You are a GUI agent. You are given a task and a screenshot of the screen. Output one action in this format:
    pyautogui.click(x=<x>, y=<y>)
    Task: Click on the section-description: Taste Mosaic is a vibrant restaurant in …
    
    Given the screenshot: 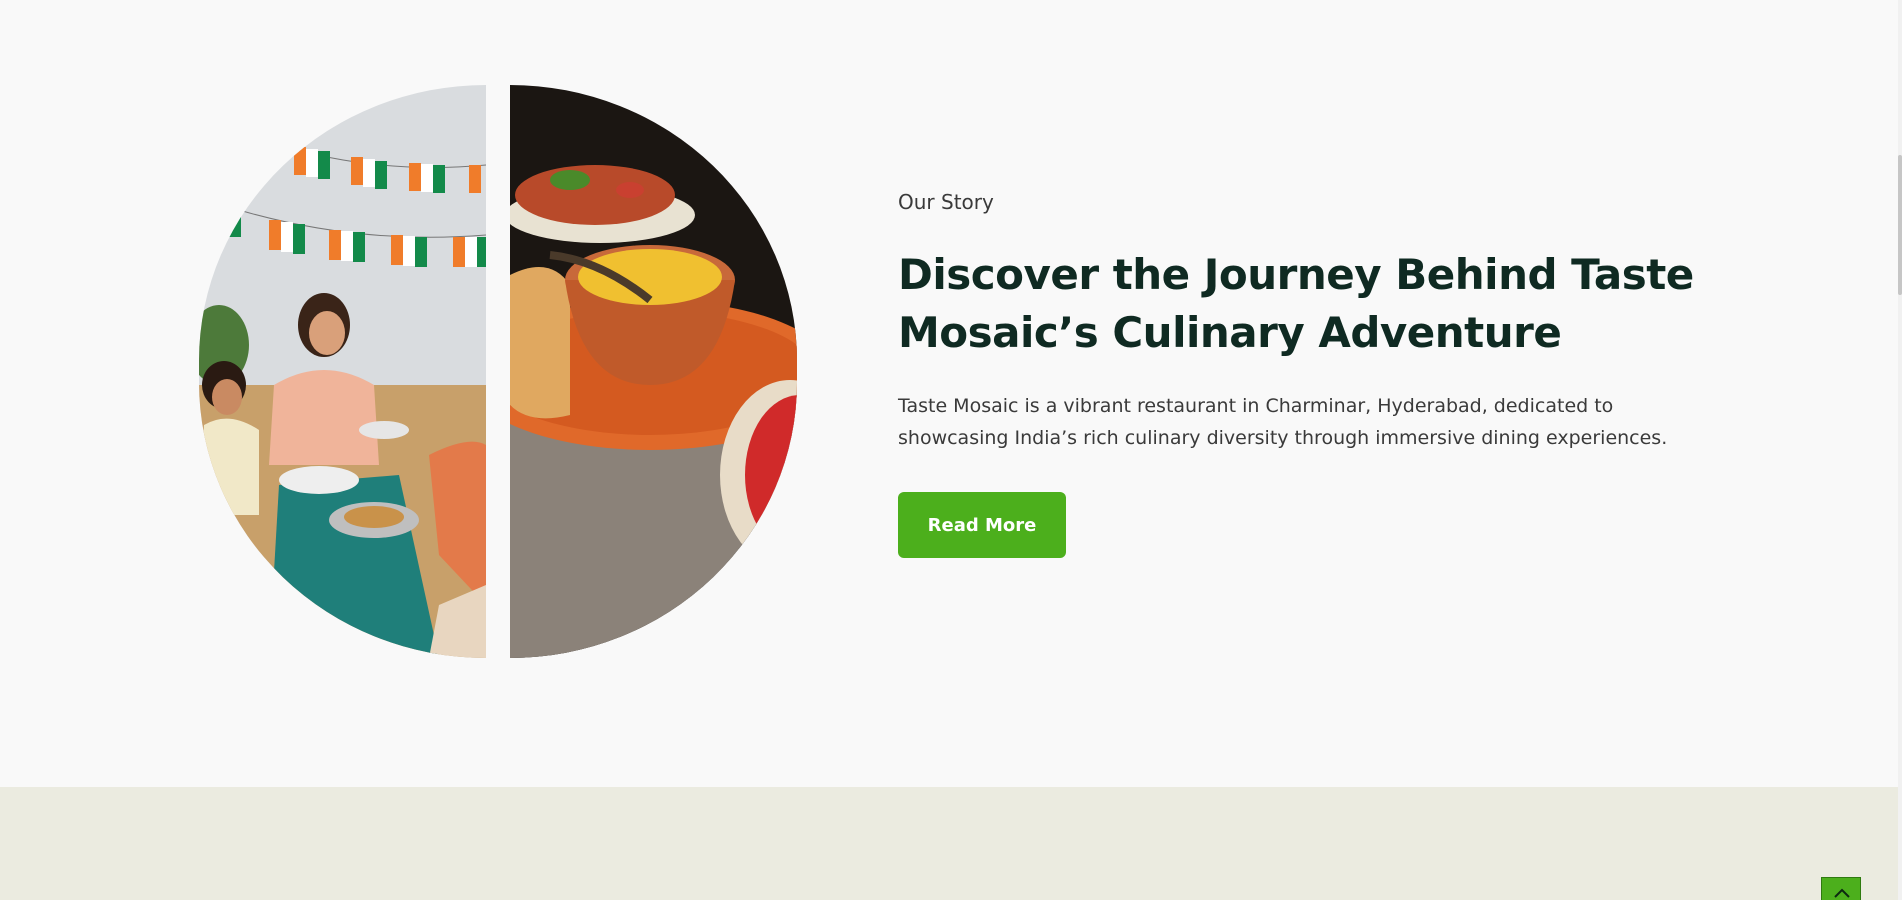 What is the action you would take?
    pyautogui.click(x=1283, y=422)
    